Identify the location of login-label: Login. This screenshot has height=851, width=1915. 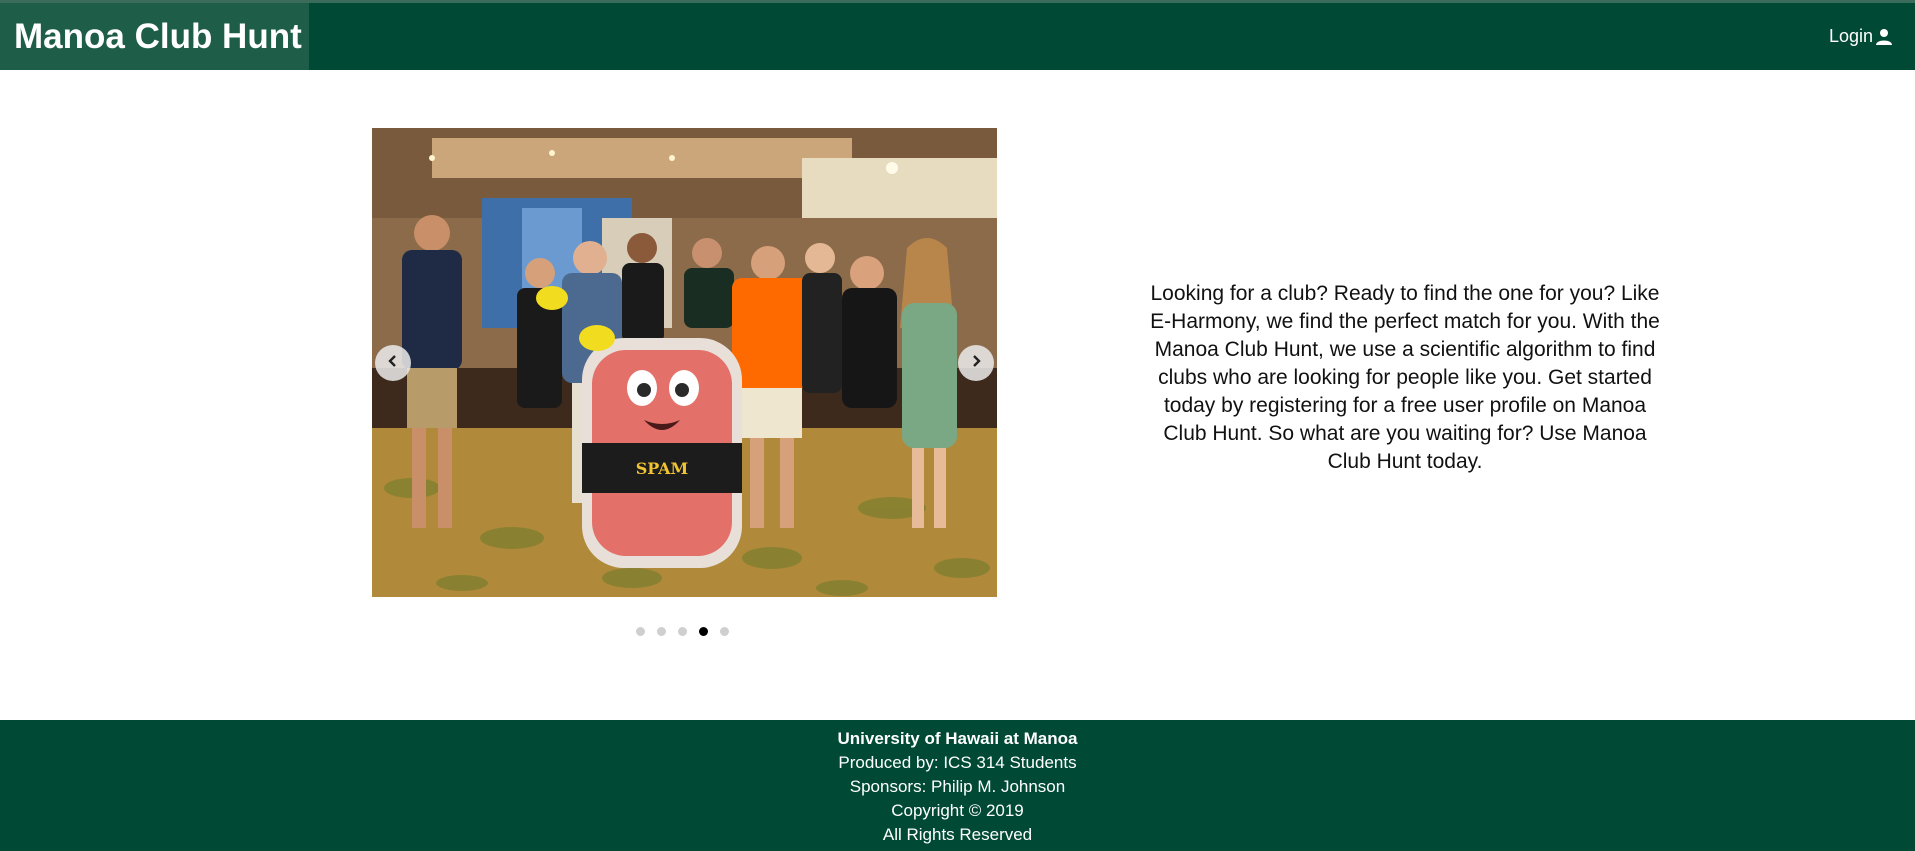
(1850, 36).